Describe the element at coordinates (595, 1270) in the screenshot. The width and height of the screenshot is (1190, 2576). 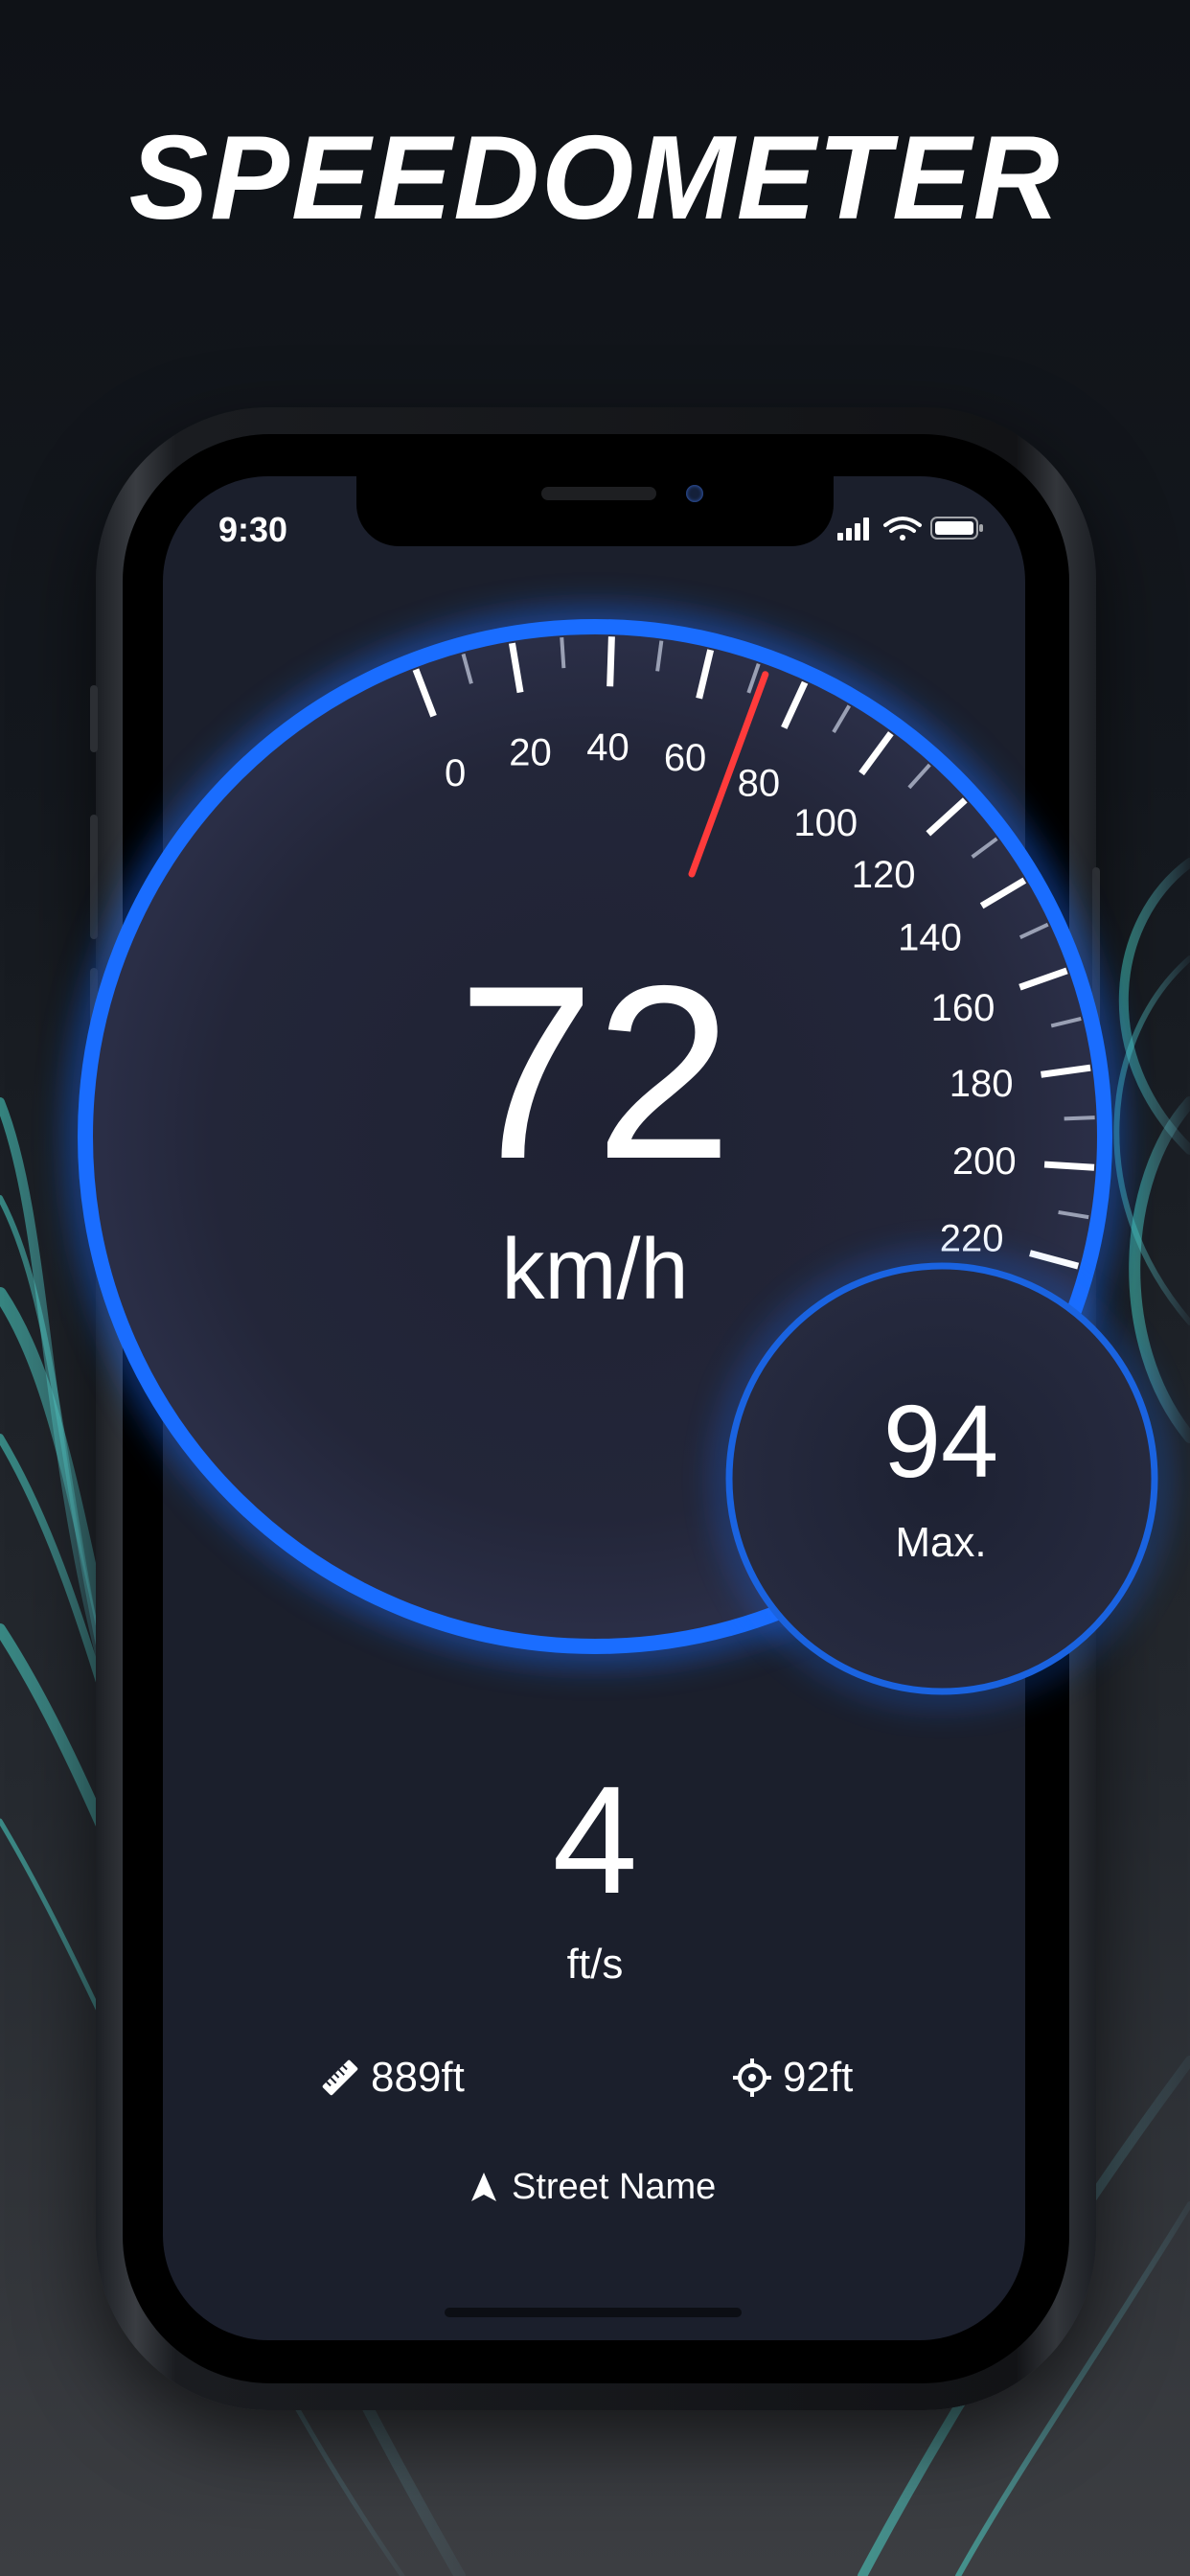
I see `current-speed-unit: km/h` at that location.